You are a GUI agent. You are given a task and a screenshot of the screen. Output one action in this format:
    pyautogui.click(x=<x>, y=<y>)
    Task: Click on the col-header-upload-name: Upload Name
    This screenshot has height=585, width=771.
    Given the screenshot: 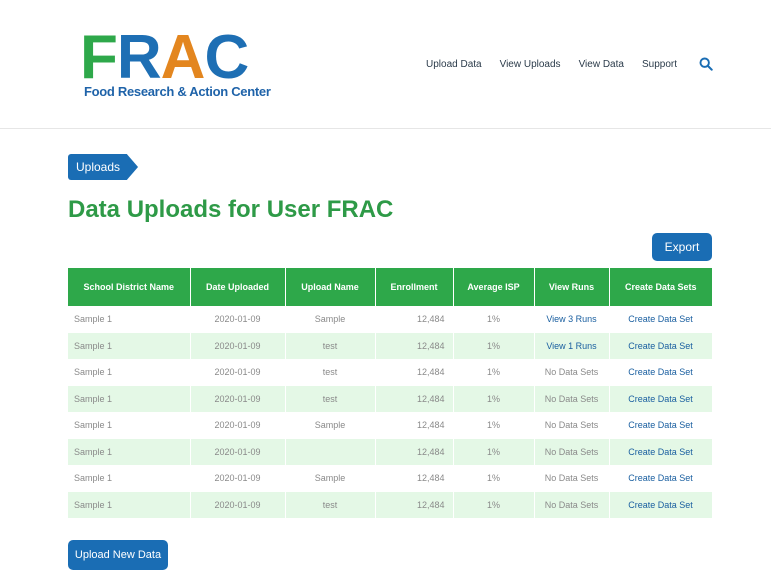 What is the action you would take?
    pyautogui.click(x=330, y=287)
    